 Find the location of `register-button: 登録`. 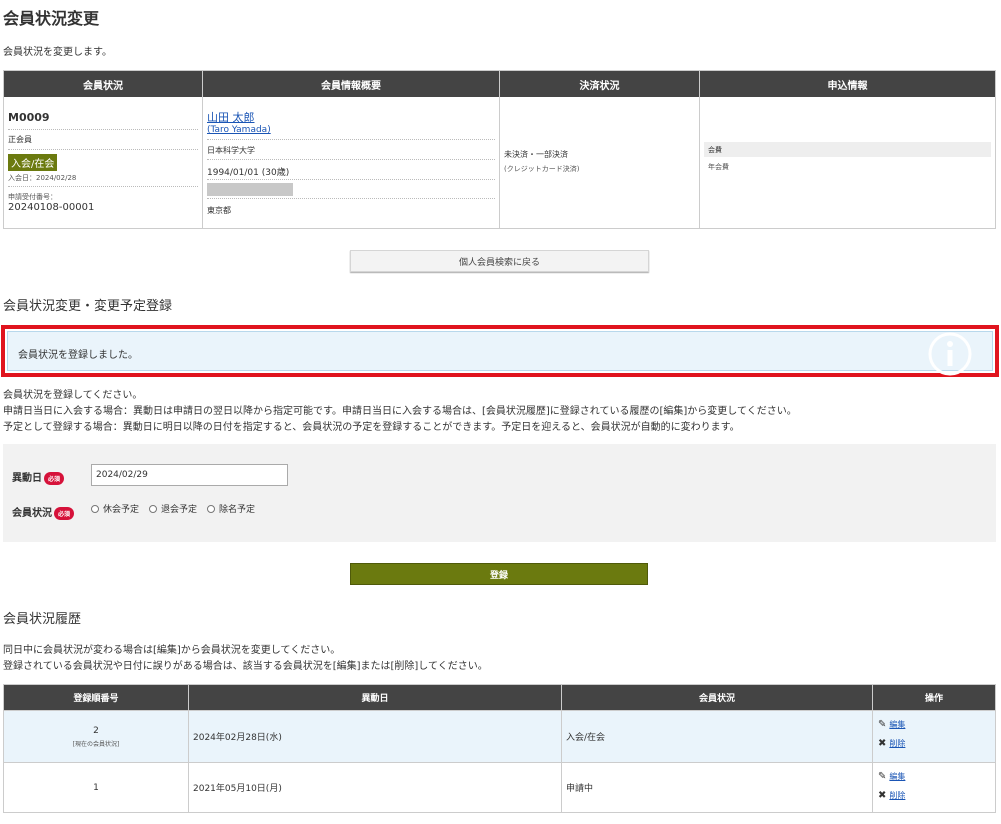

register-button: 登録 is located at coordinates (499, 574).